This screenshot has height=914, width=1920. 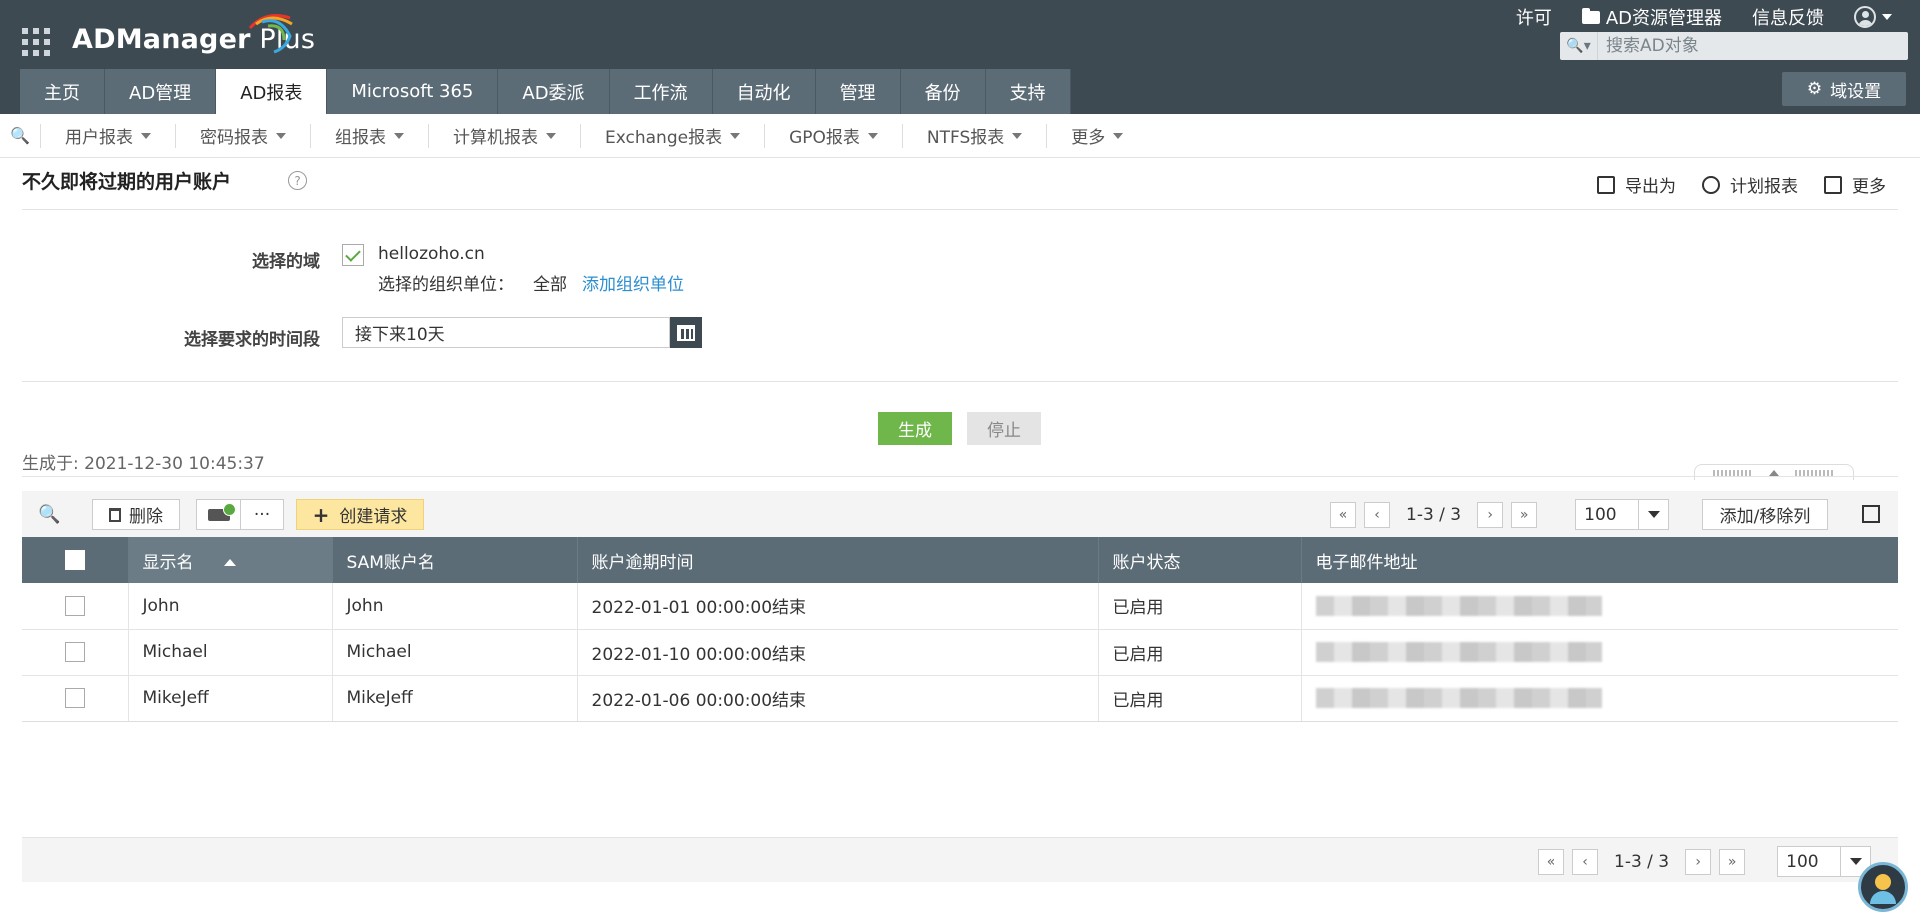 I want to click on column-email: 电子邮件地址, so click(x=1599, y=560).